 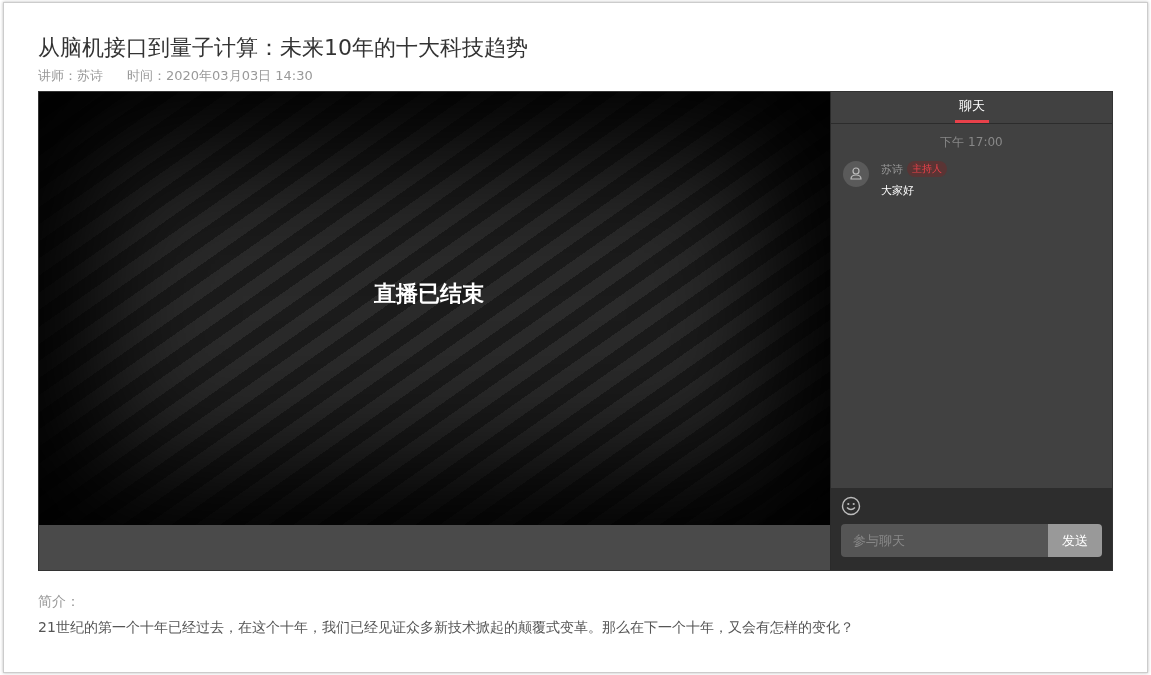 I want to click on host-badge: 主持人, so click(x=927, y=169).